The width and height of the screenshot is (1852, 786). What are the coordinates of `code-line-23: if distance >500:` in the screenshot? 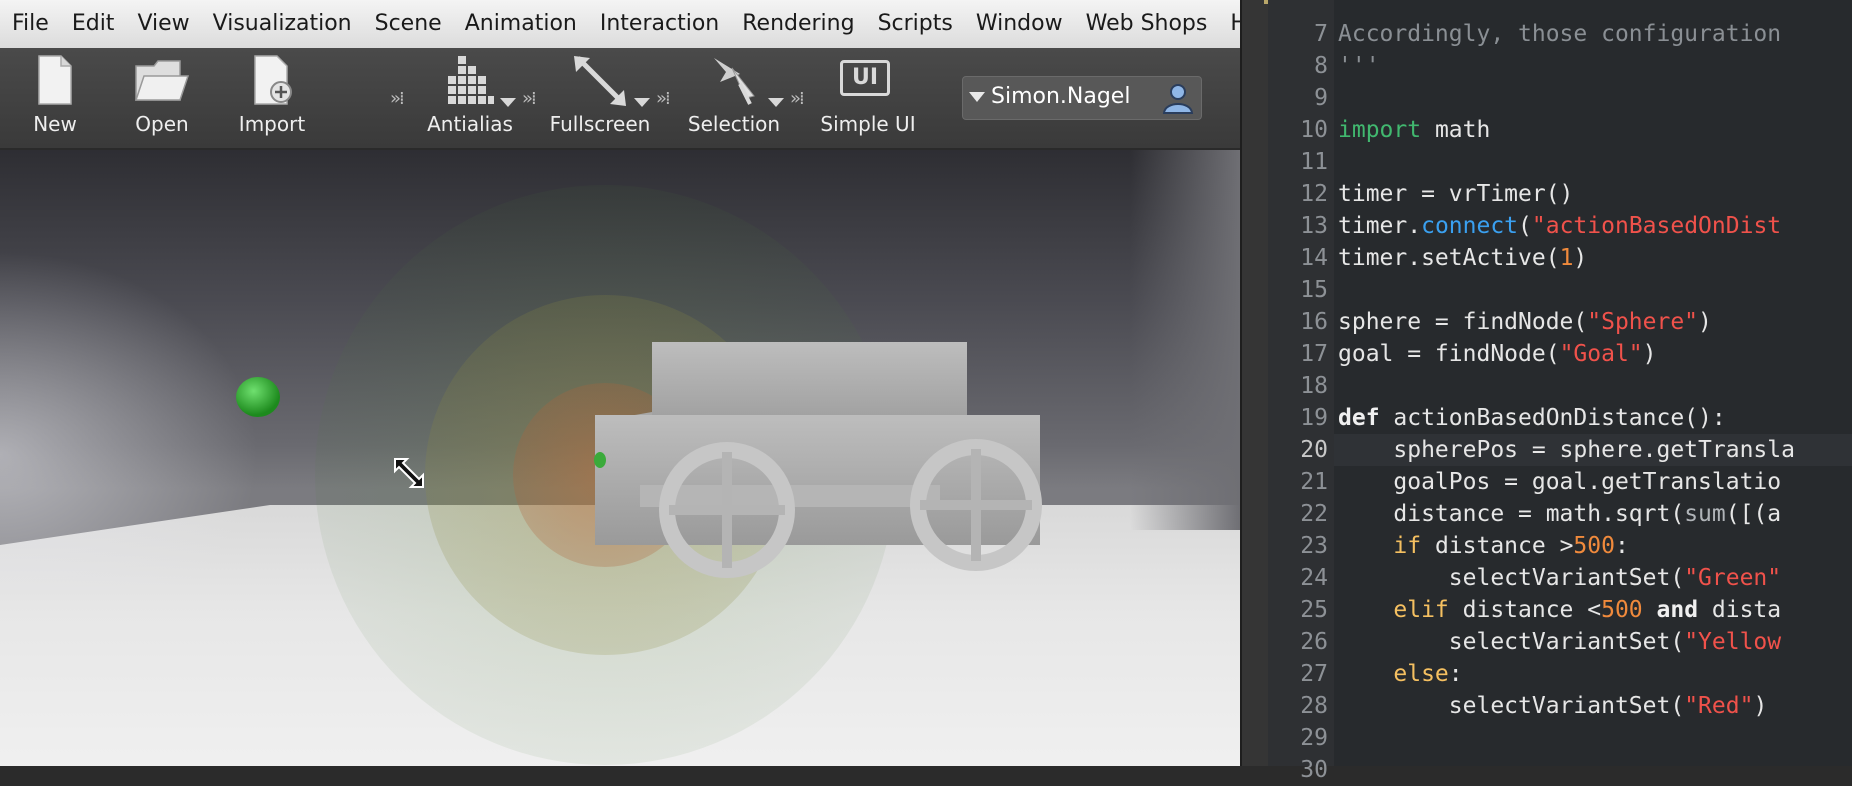 It's located at (1483, 546).